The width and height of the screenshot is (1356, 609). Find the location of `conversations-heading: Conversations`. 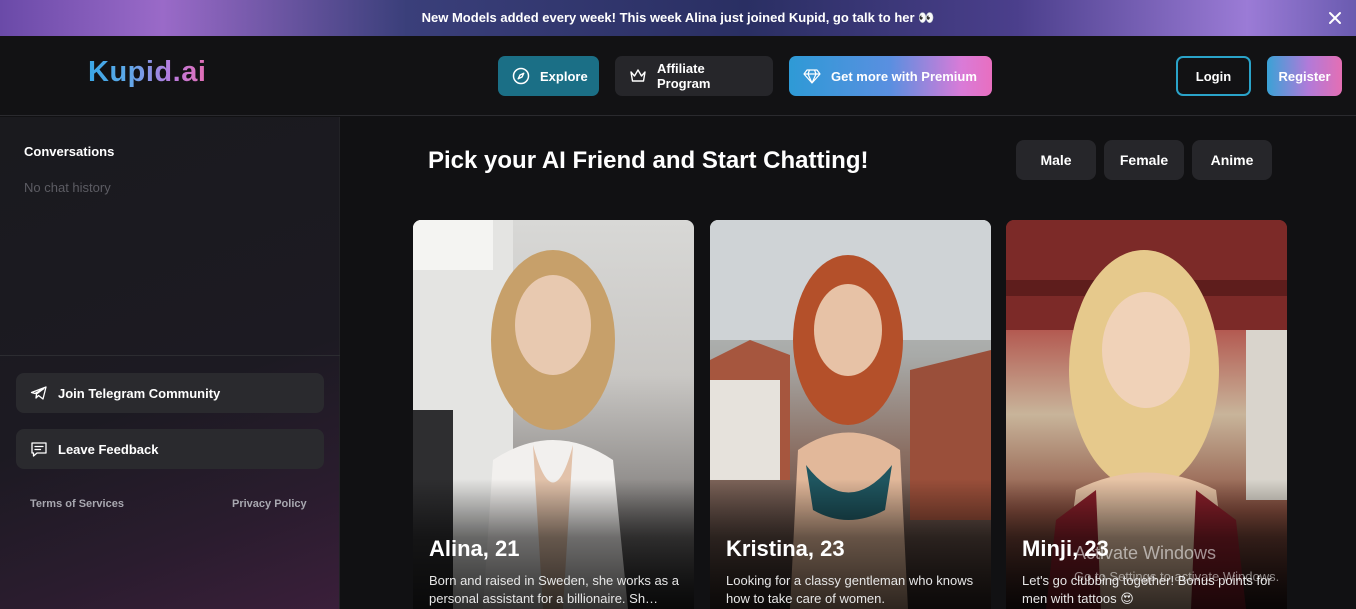

conversations-heading: Conversations is located at coordinates (69, 151).